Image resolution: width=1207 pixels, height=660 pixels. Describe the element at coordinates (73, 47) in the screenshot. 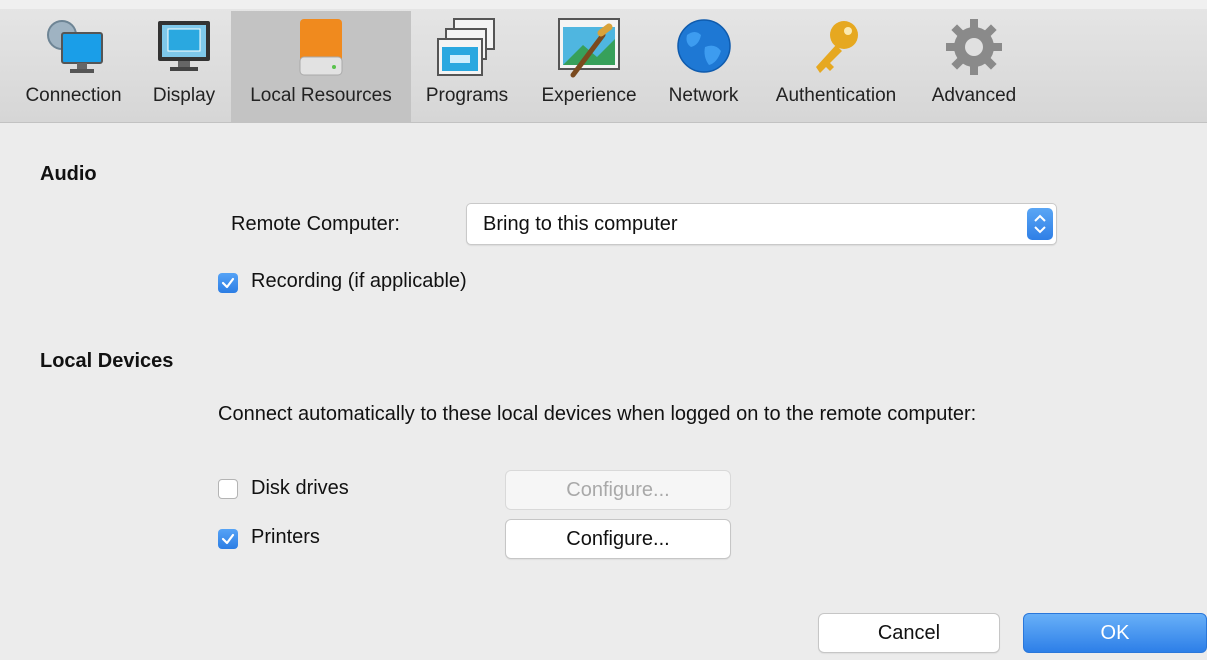

I see `connection-icon` at that location.